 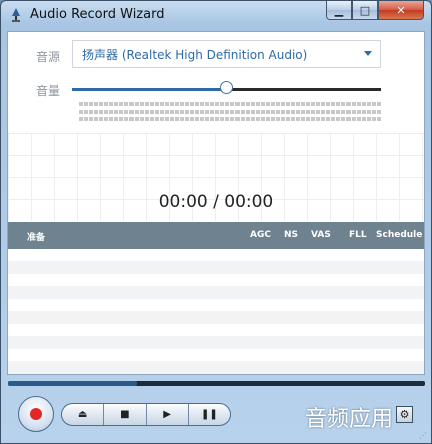 What do you see at coordinates (358, 235) in the screenshot?
I see `column-header-fll: FLL` at bounding box center [358, 235].